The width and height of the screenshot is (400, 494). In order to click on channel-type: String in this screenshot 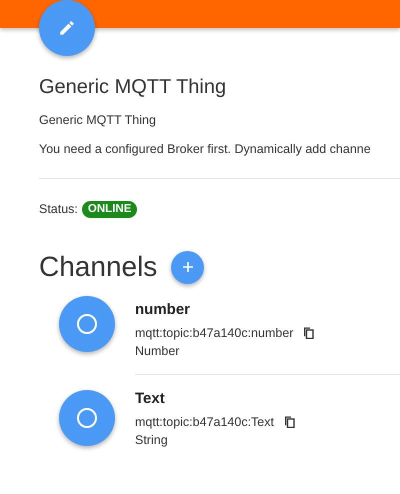, I will do `click(152, 441)`.